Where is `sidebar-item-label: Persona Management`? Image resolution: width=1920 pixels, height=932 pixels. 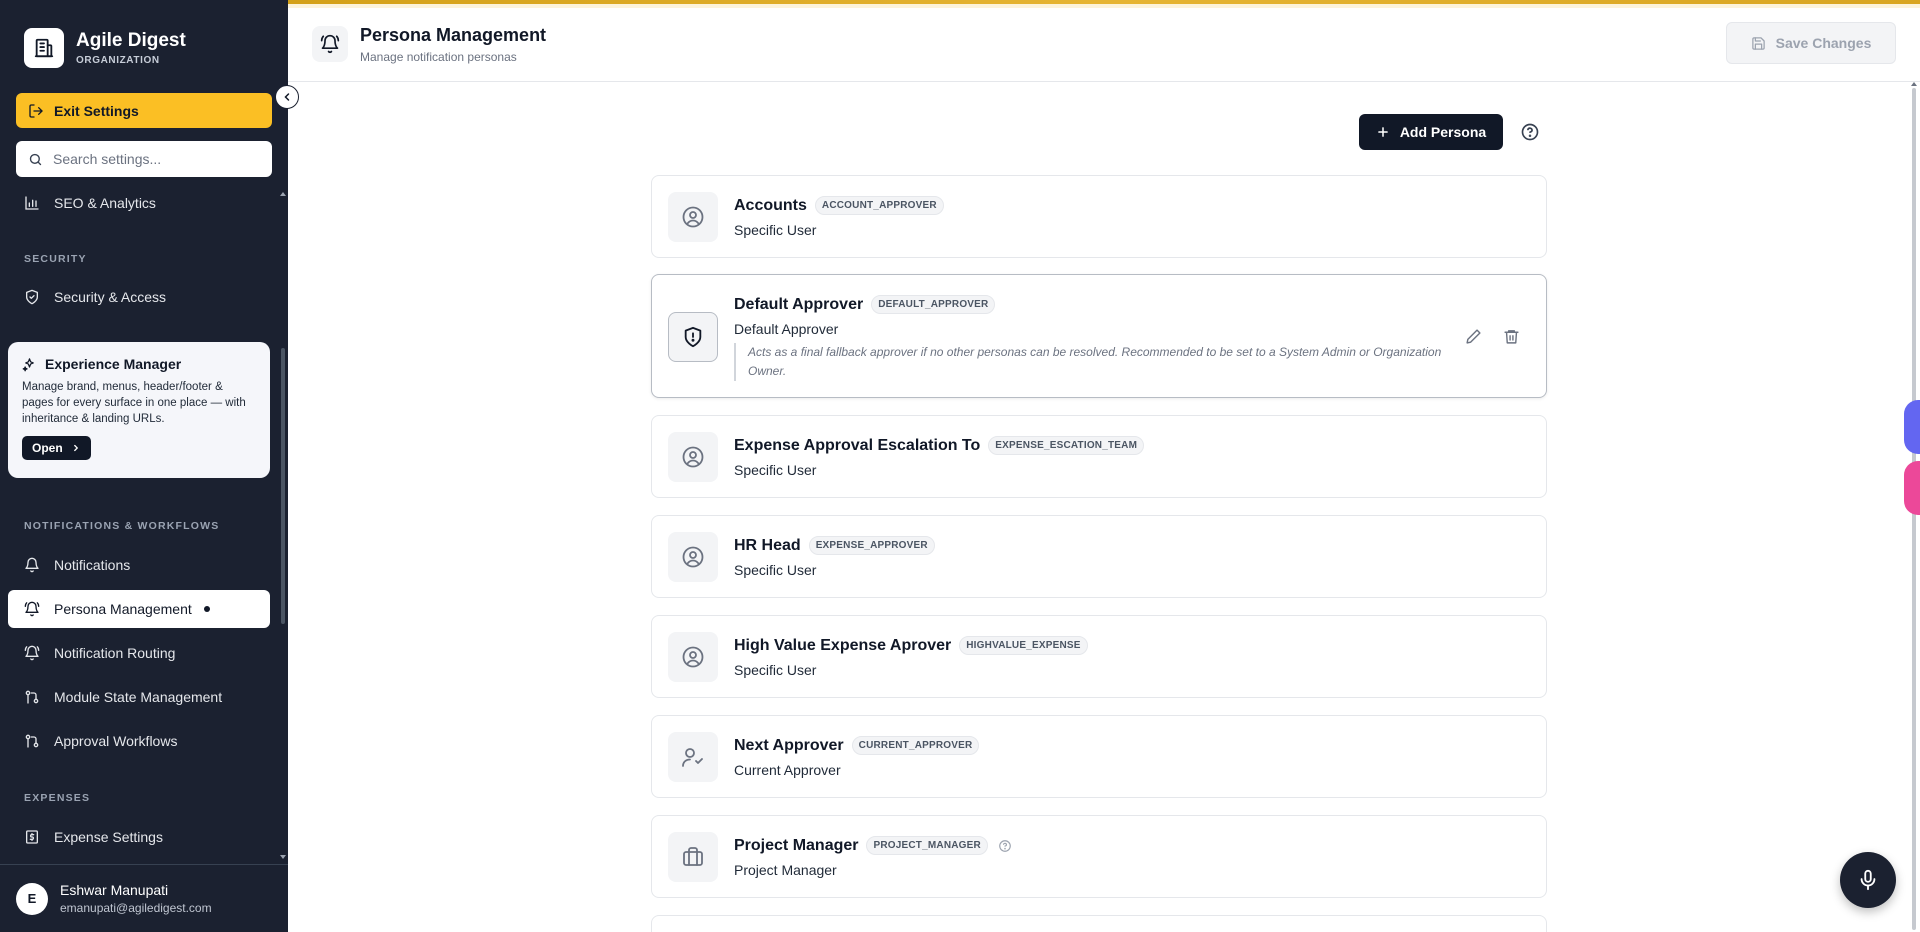
sidebar-item-label: Persona Management is located at coordinates (123, 609).